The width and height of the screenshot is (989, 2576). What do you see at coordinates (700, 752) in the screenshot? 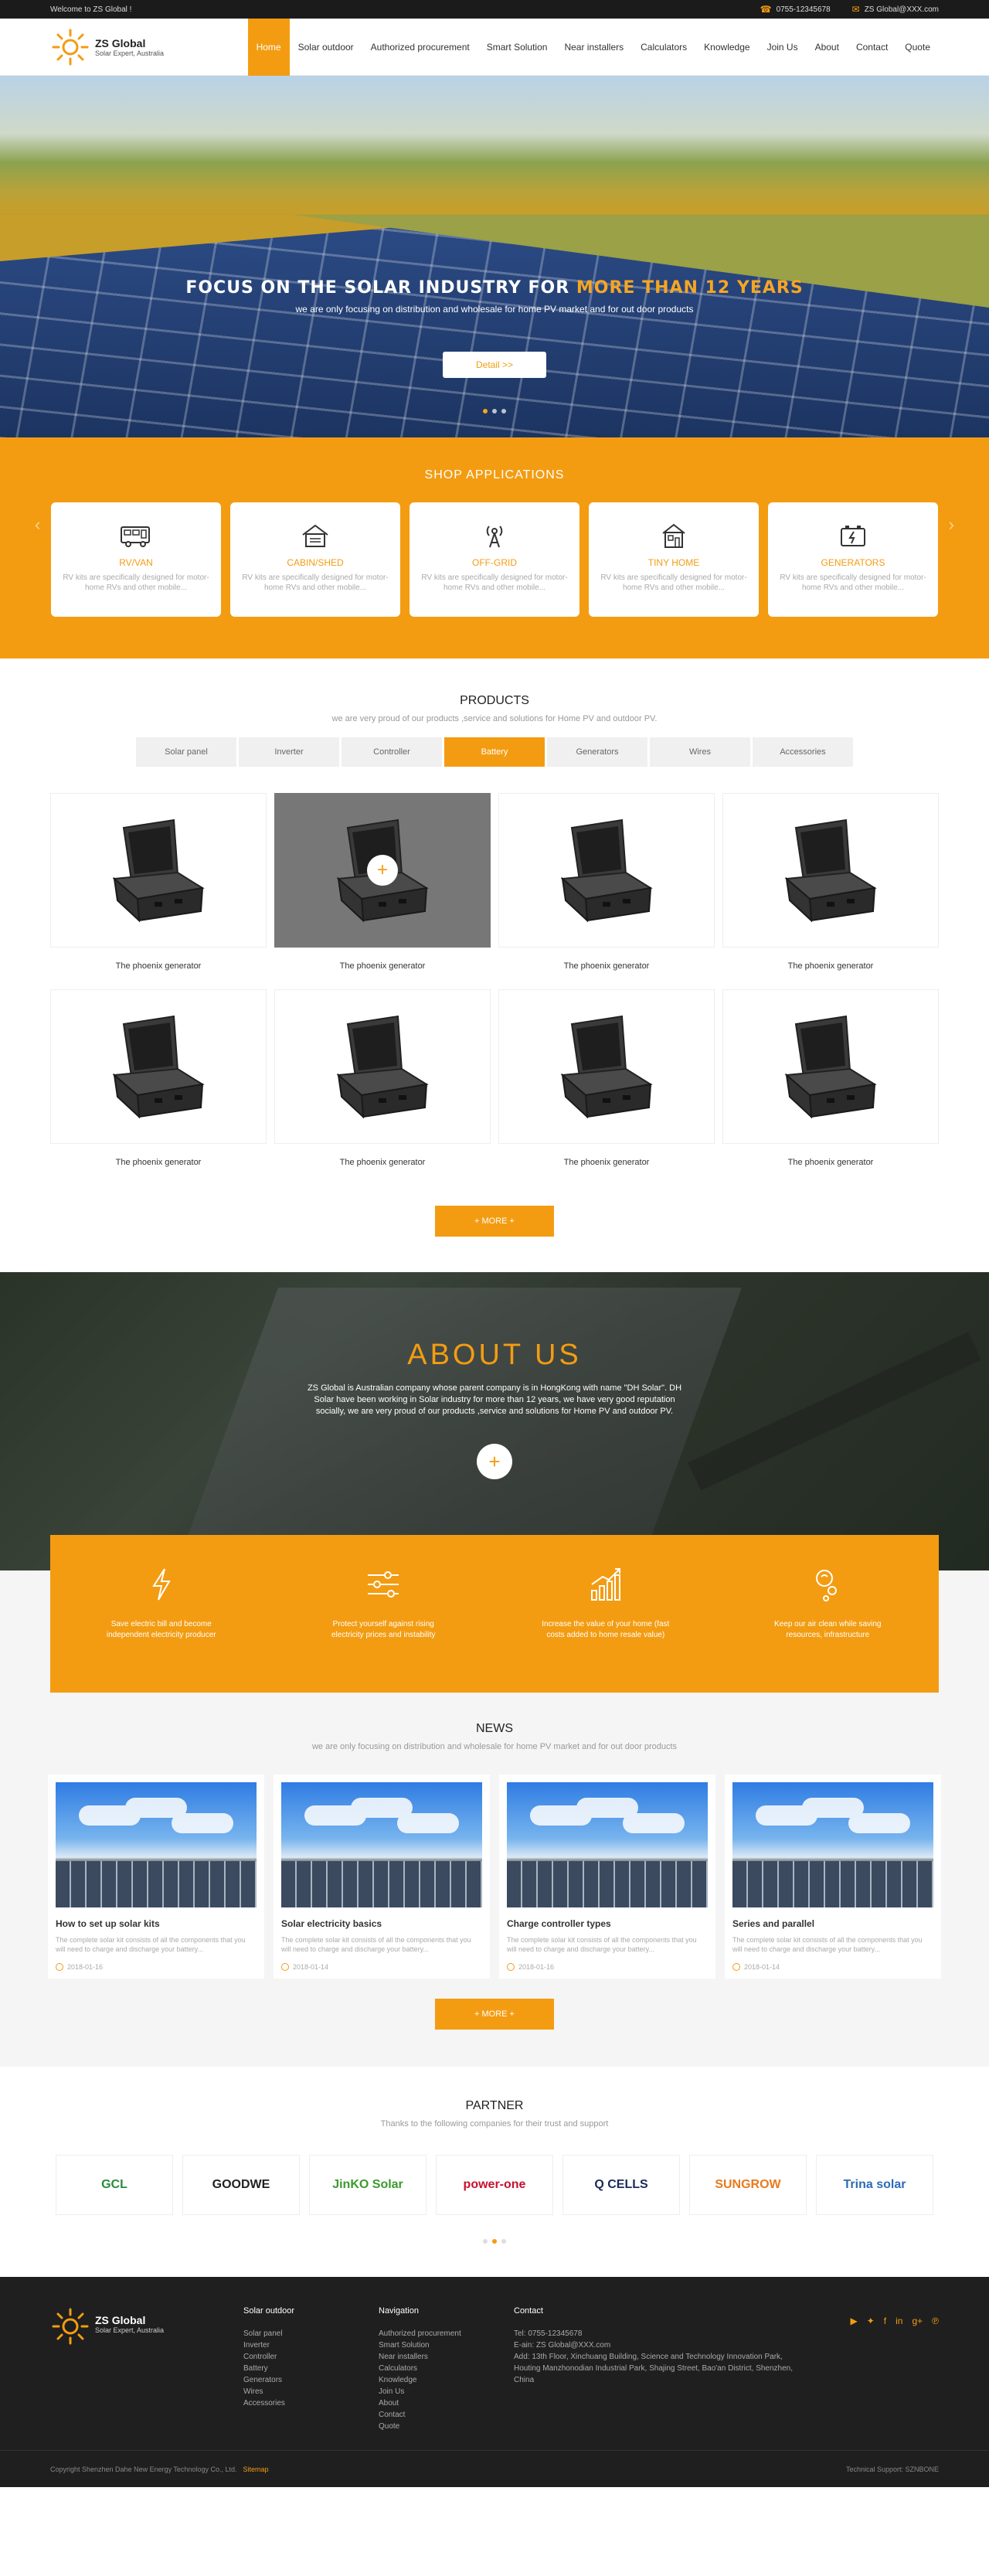
I see `tab-wires: Wires` at bounding box center [700, 752].